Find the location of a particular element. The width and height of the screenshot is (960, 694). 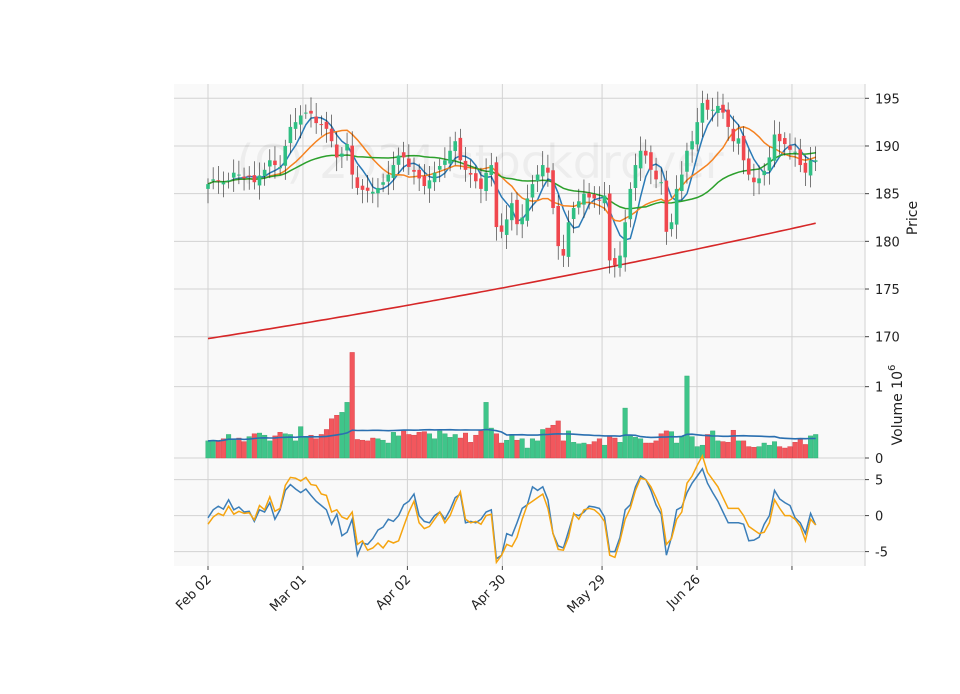

oscillator-panel is located at coordinates (519, 512).